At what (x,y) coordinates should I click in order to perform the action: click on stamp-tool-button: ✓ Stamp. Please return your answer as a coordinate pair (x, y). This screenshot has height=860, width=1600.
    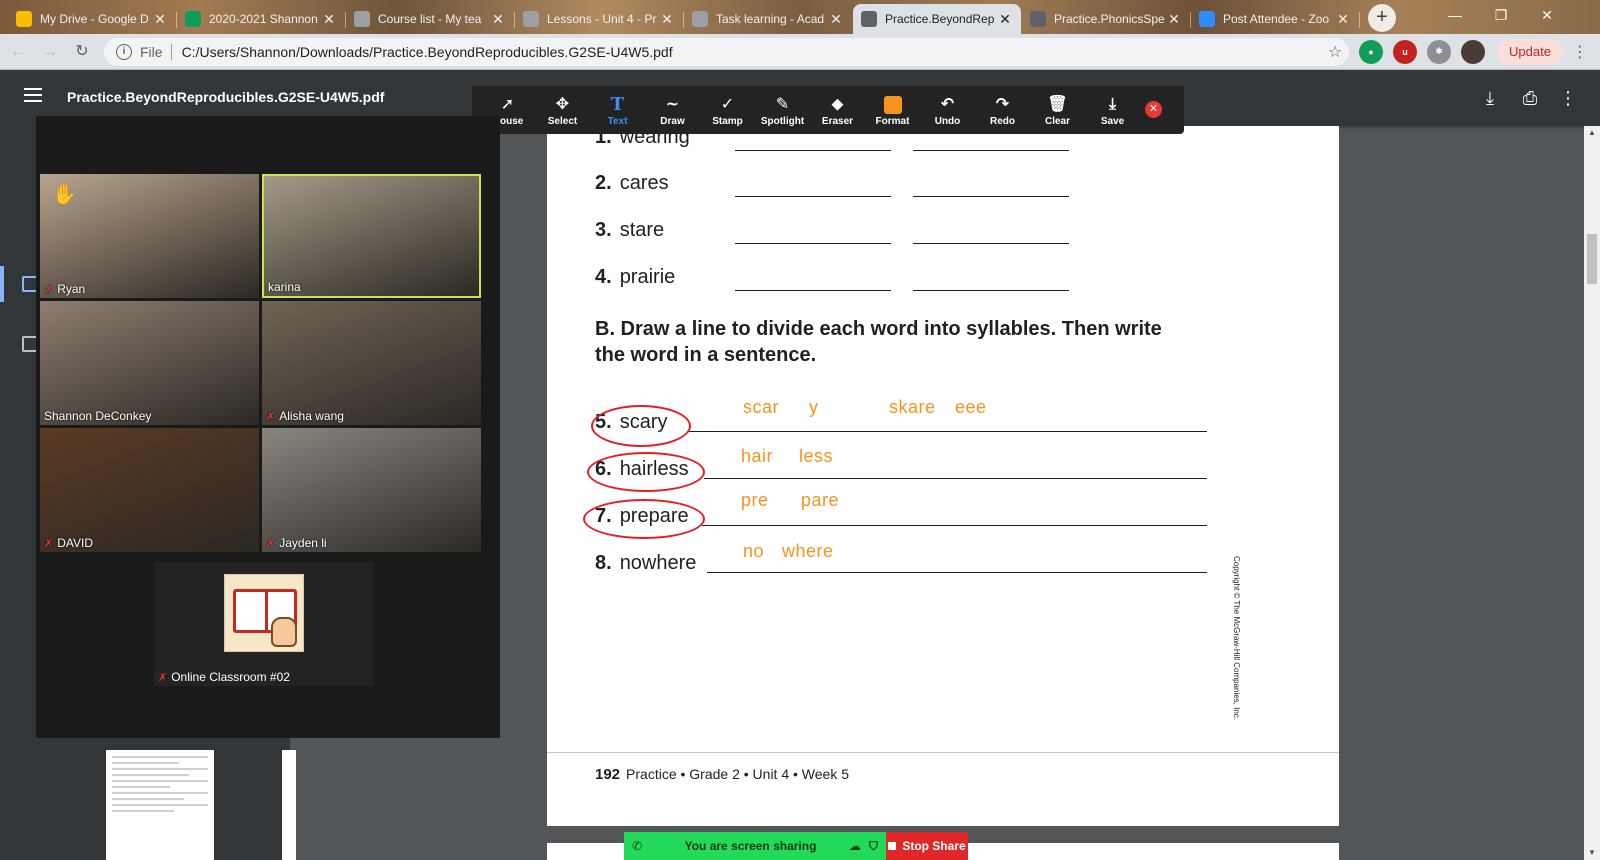
    Looking at the image, I should click on (727, 110).